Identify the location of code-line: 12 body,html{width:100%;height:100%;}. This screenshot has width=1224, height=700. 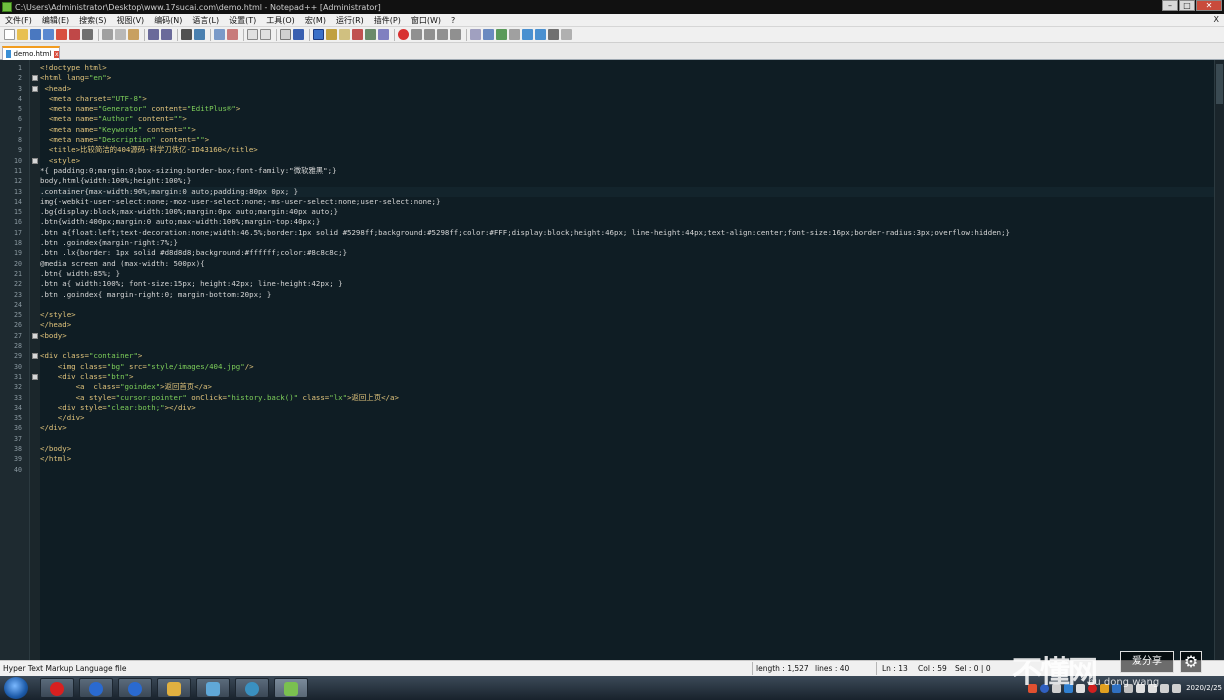
(614, 181).